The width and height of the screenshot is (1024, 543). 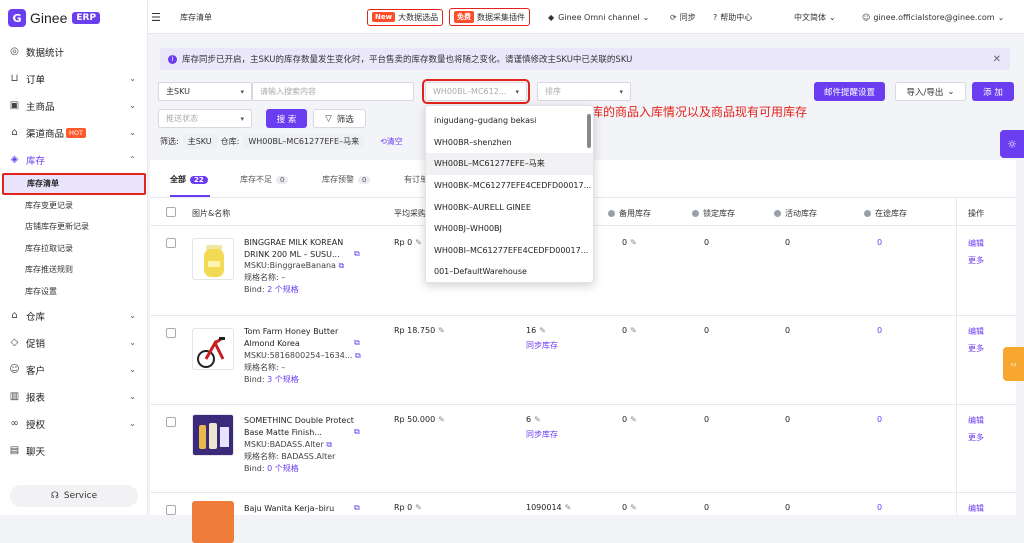 What do you see at coordinates (933, 17) in the screenshot?
I see `account-menu: ☺ ginee.officialstore@ginee.com ⌄` at bounding box center [933, 17].